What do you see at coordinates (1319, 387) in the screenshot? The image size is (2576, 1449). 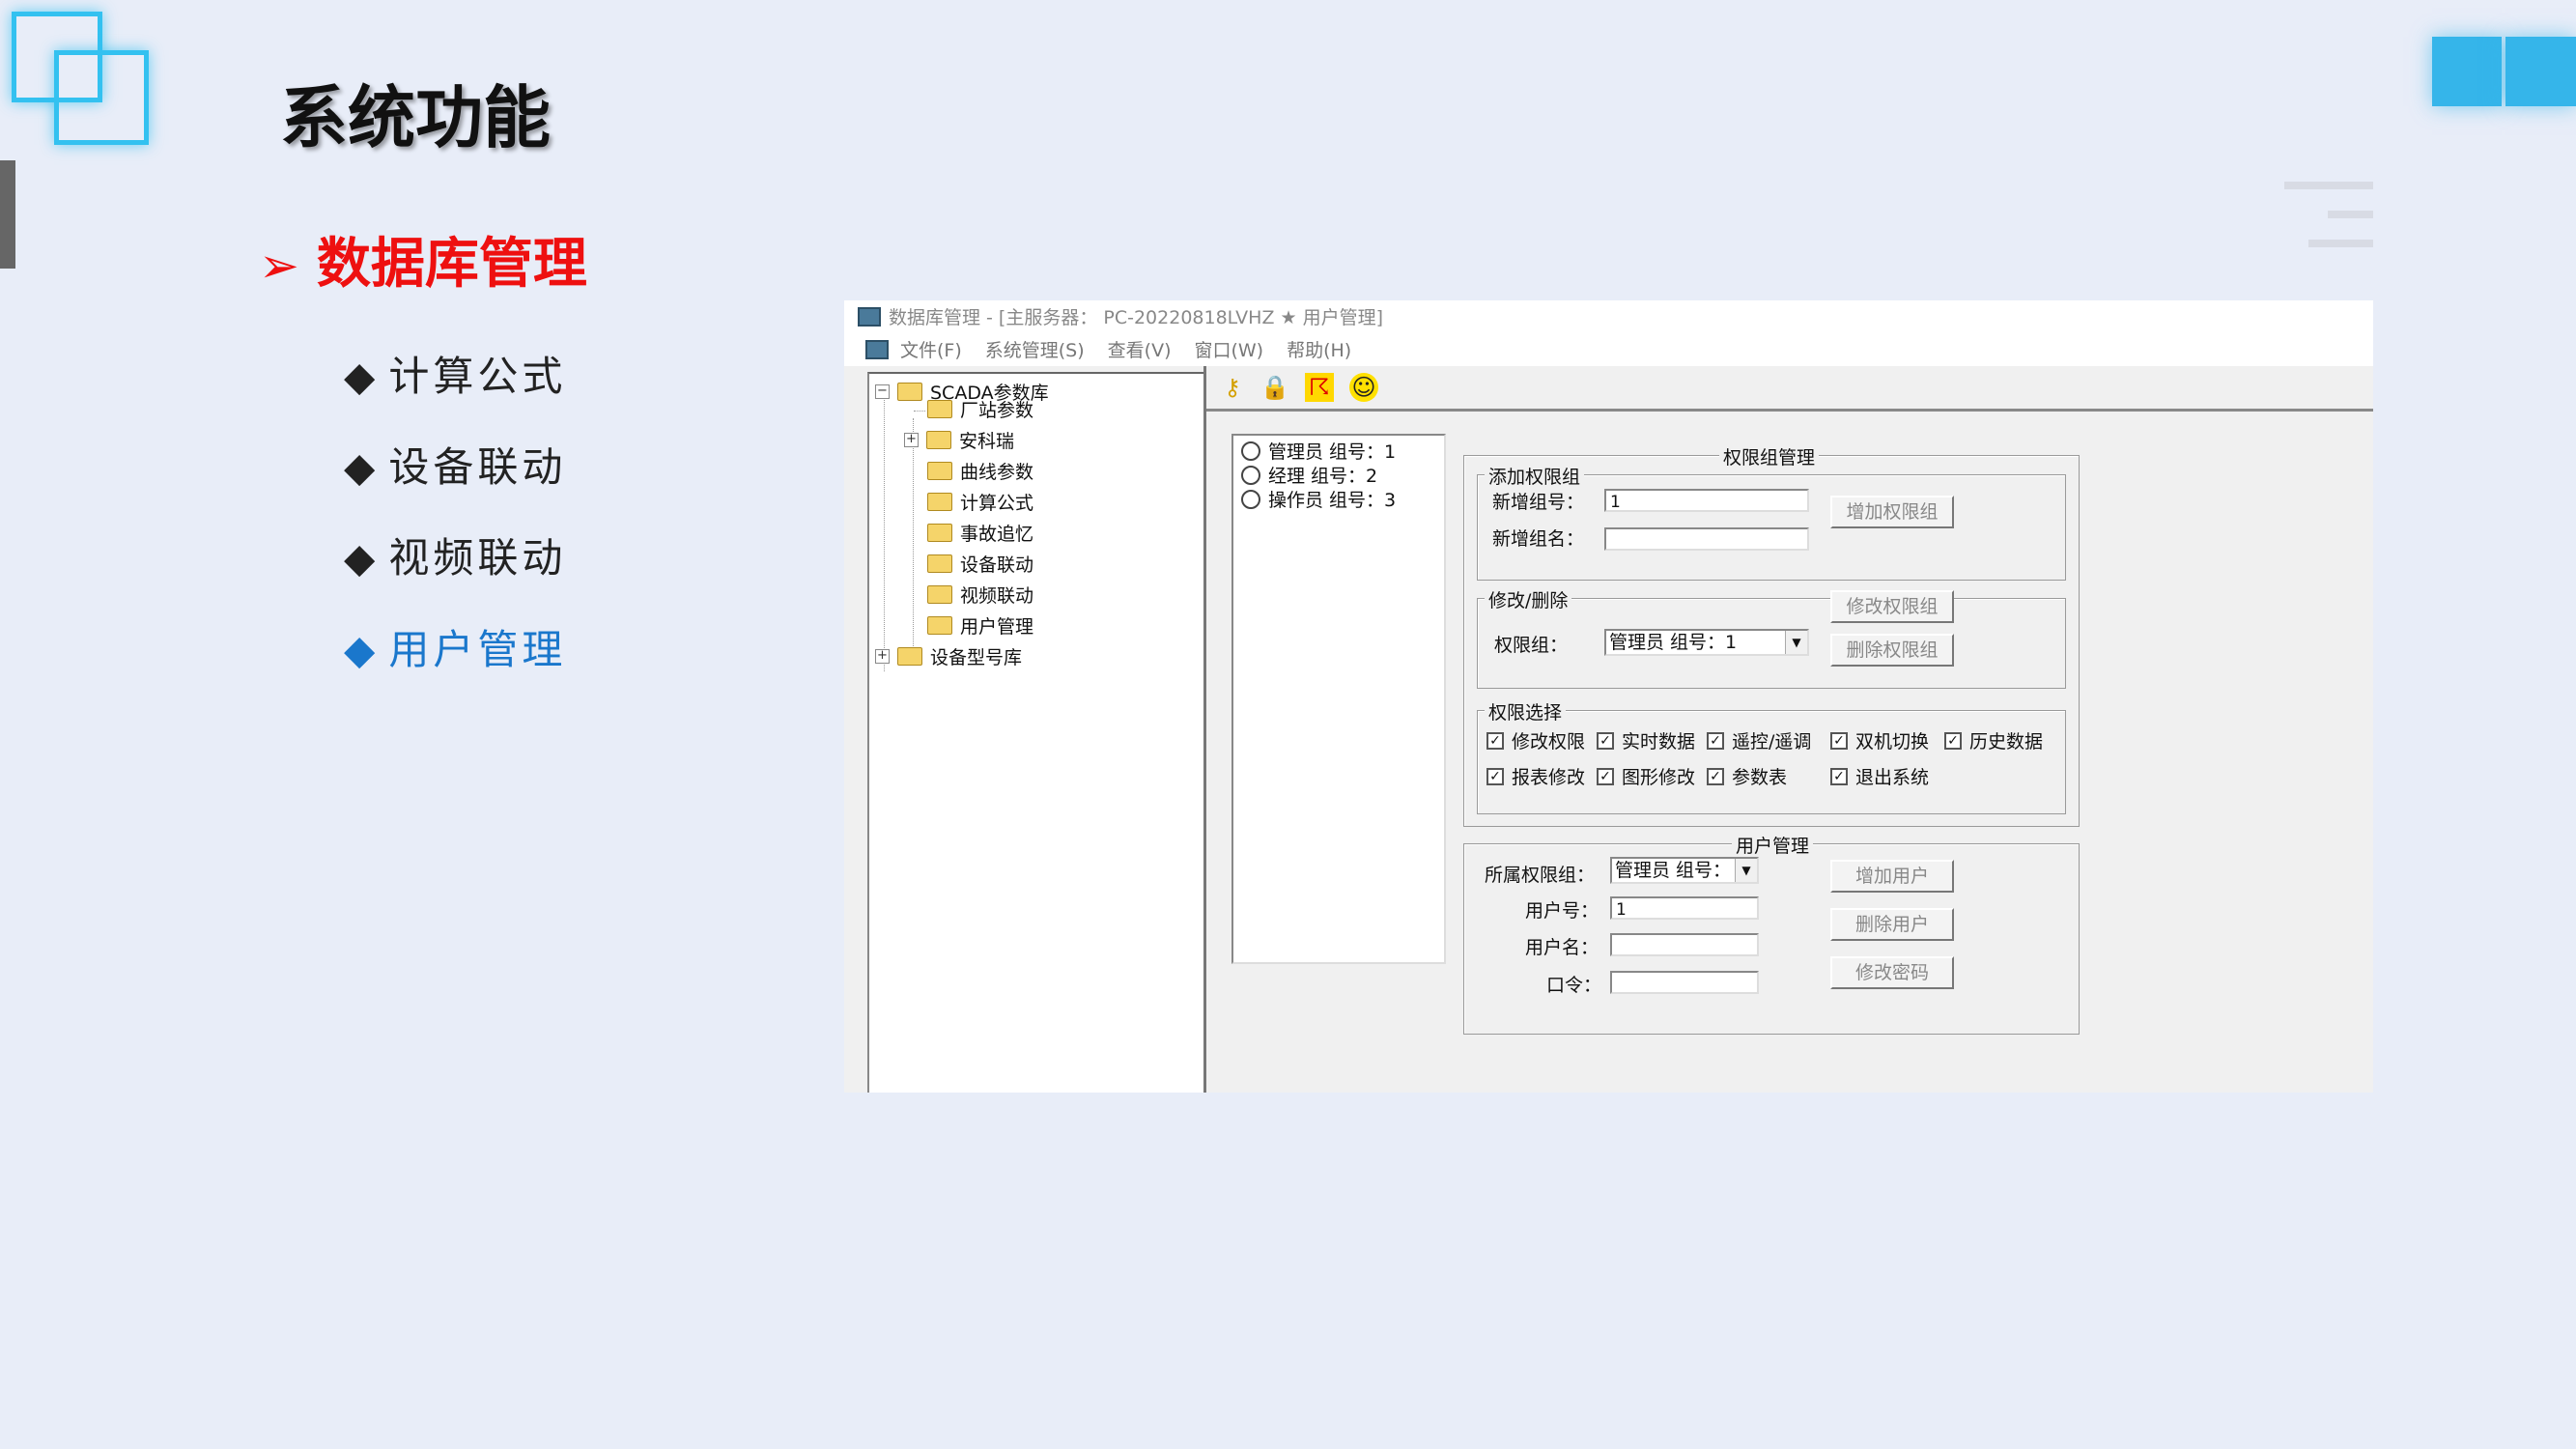 I see `running-man-icon: ☈` at bounding box center [1319, 387].